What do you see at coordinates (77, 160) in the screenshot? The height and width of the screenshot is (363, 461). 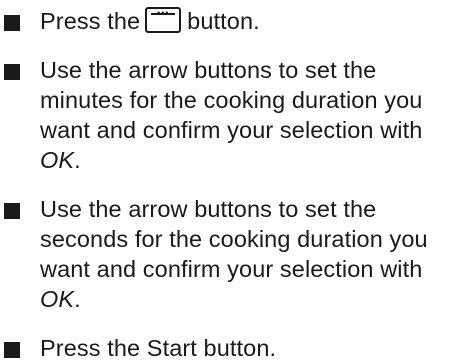 I see `step-2-period: .` at bounding box center [77, 160].